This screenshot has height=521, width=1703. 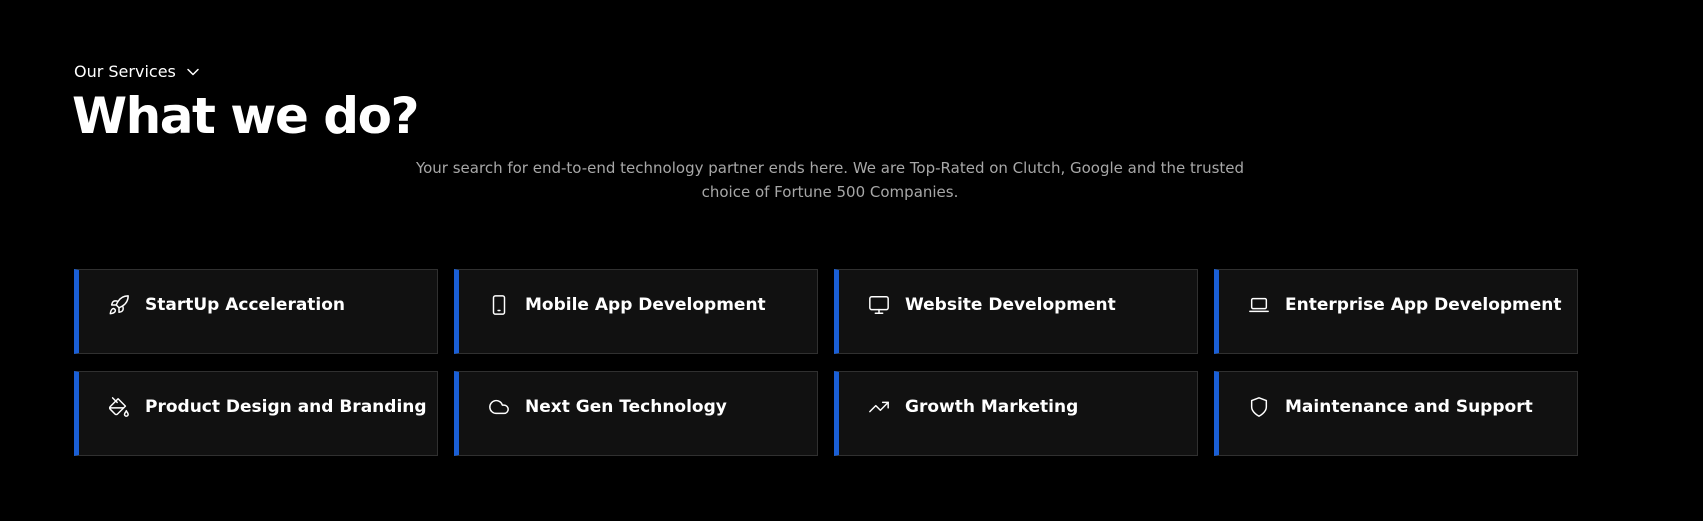 I want to click on rocket-icon, so click(x=119, y=305).